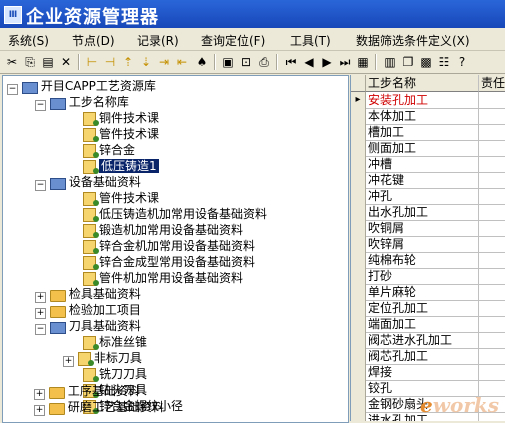 The height and width of the screenshot is (423, 505). What do you see at coordinates (444, 62) in the screenshot?
I see `properties-icon: ☷` at bounding box center [444, 62].